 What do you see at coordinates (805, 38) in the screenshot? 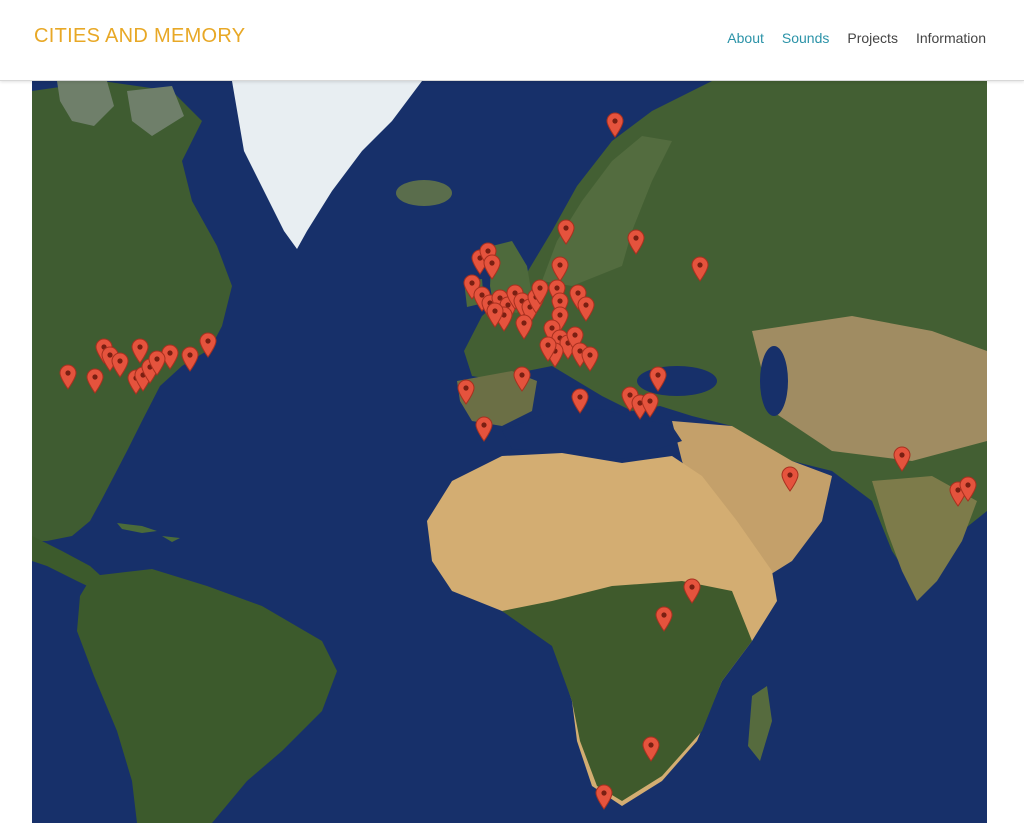
I see `nav-sounds-link: Sounds` at bounding box center [805, 38].